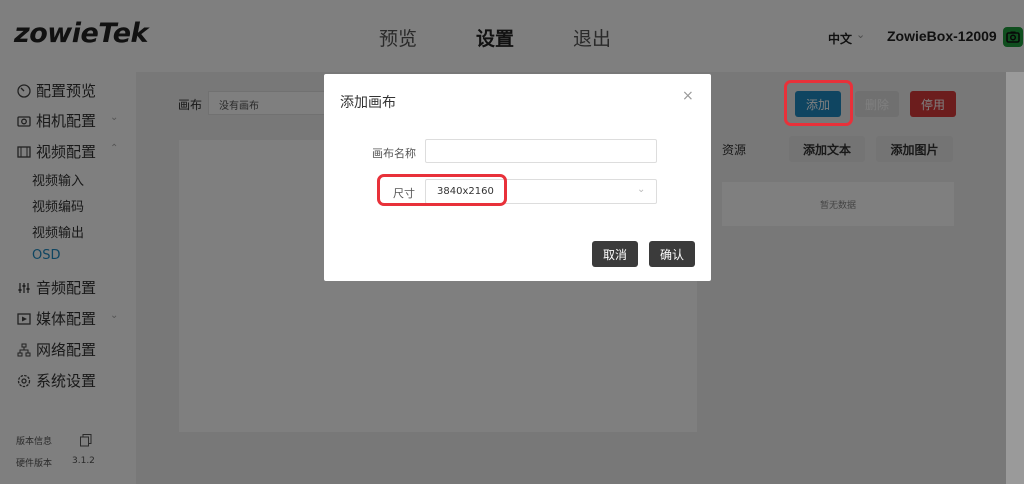 Image resolution: width=1024 pixels, height=484 pixels. What do you see at coordinates (368, 103) in the screenshot?
I see `dialog-title: 添加画布` at bounding box center [368, 103].